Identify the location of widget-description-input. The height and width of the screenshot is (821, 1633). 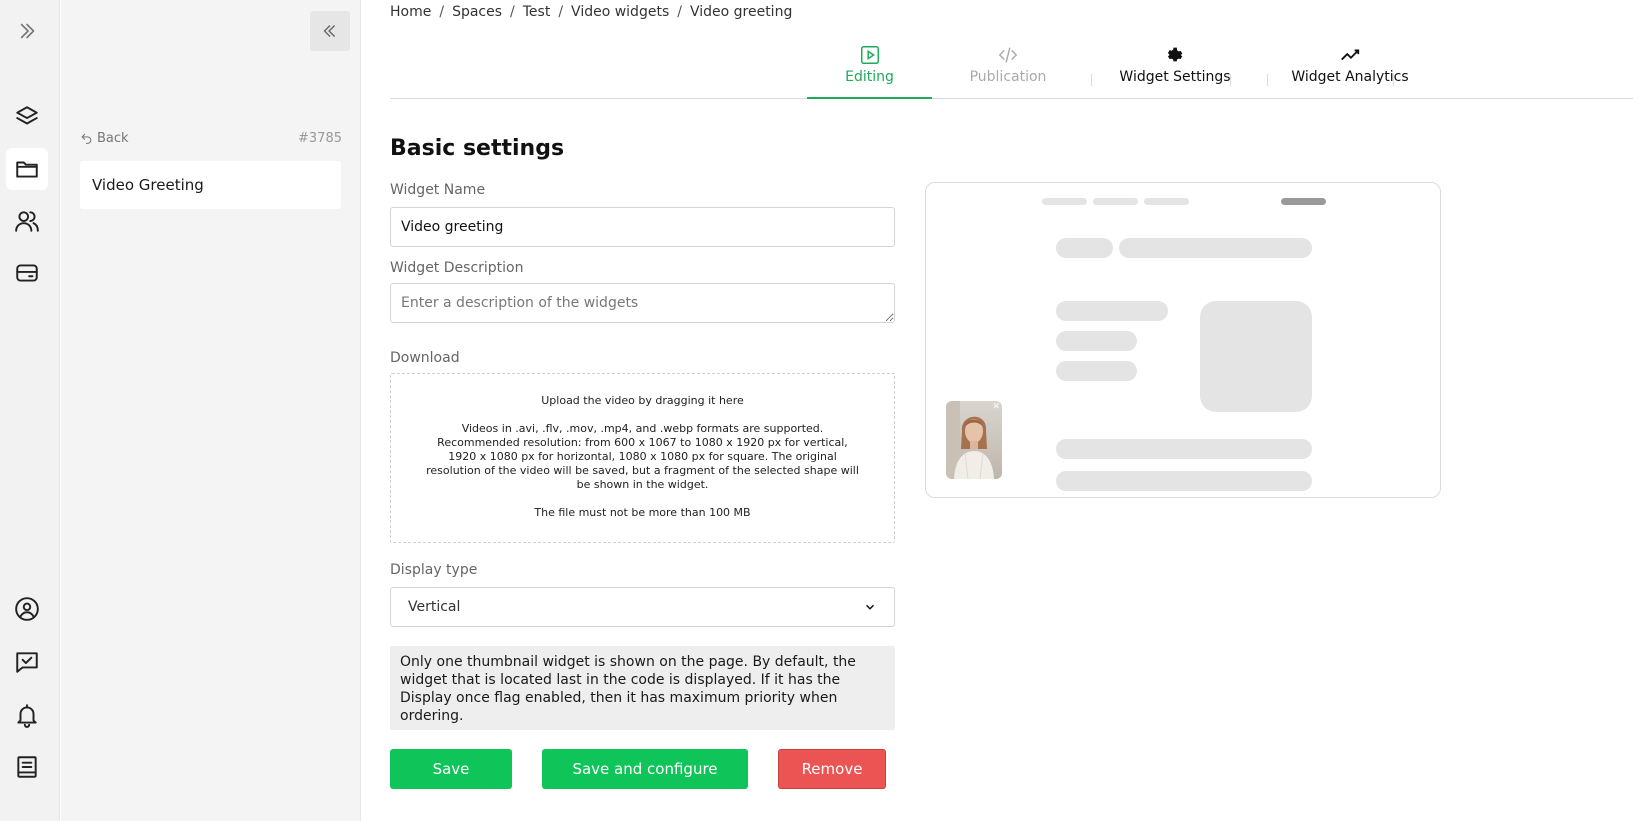
(642, 303).